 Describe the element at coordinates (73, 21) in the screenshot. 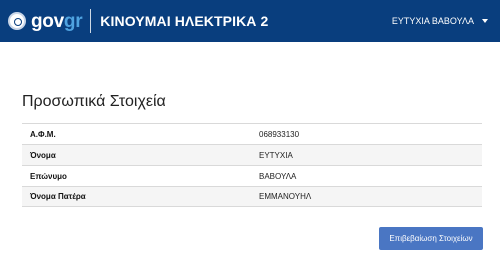

I see `brand-accent: gr` at that location.